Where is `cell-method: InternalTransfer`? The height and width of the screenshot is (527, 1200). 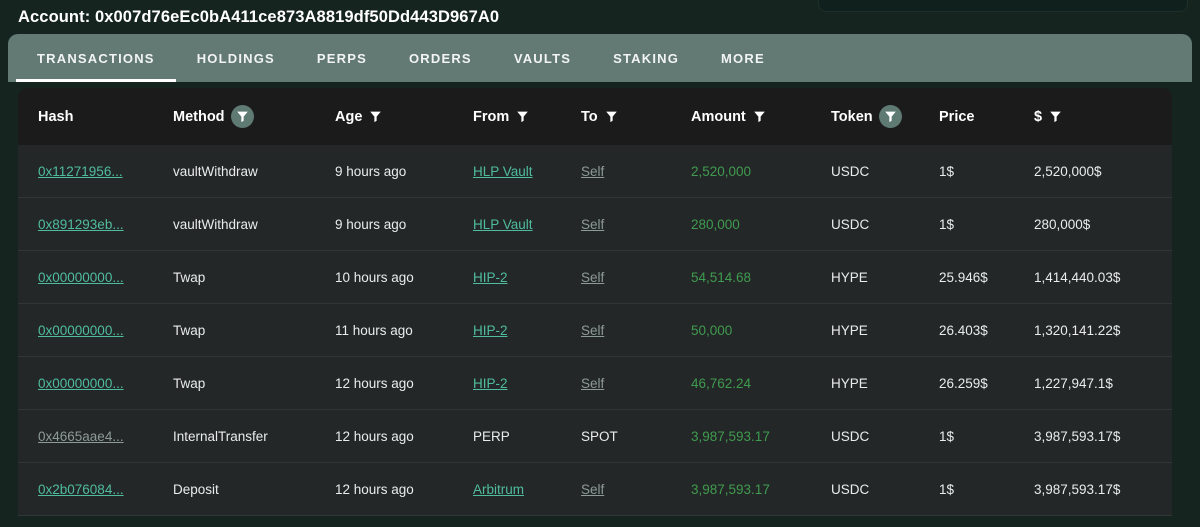
cell-method: InternalTransfer is located at coordinates (254, 436).